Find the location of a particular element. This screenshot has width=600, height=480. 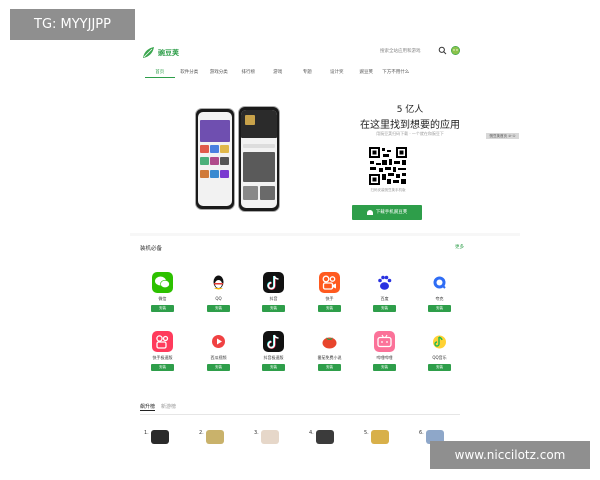

ranking-tabs: 飙升榜 新游榜 is located at coordinates (158, 407).